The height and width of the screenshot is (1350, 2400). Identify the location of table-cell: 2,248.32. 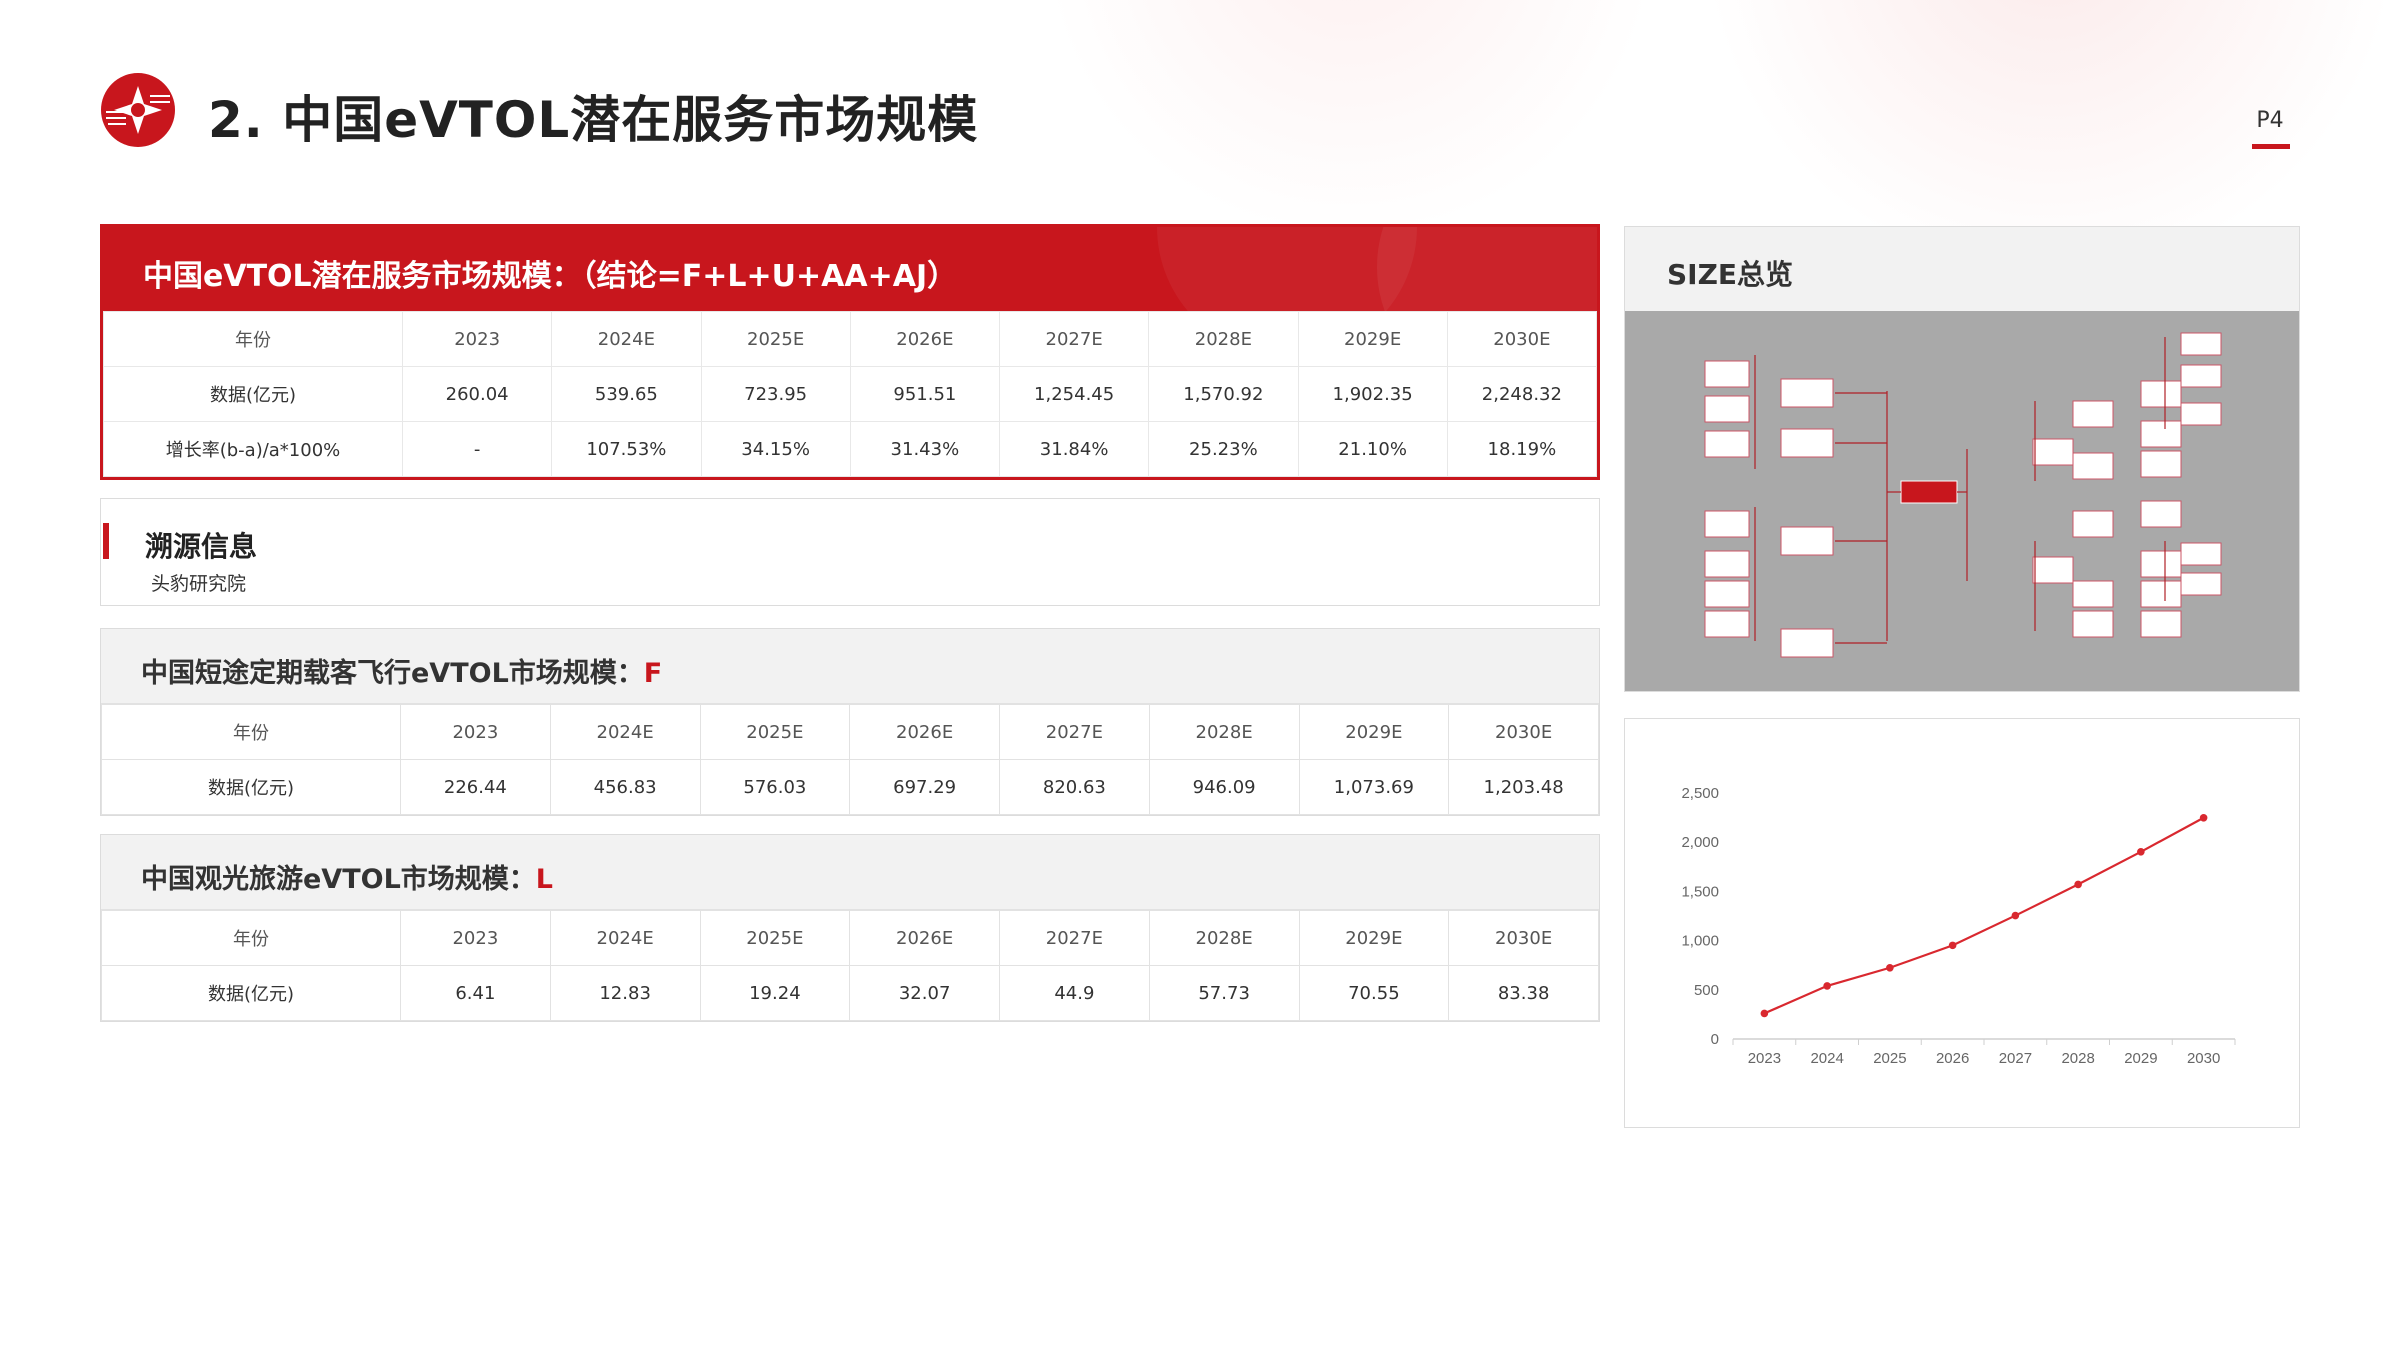
(1522, 394).